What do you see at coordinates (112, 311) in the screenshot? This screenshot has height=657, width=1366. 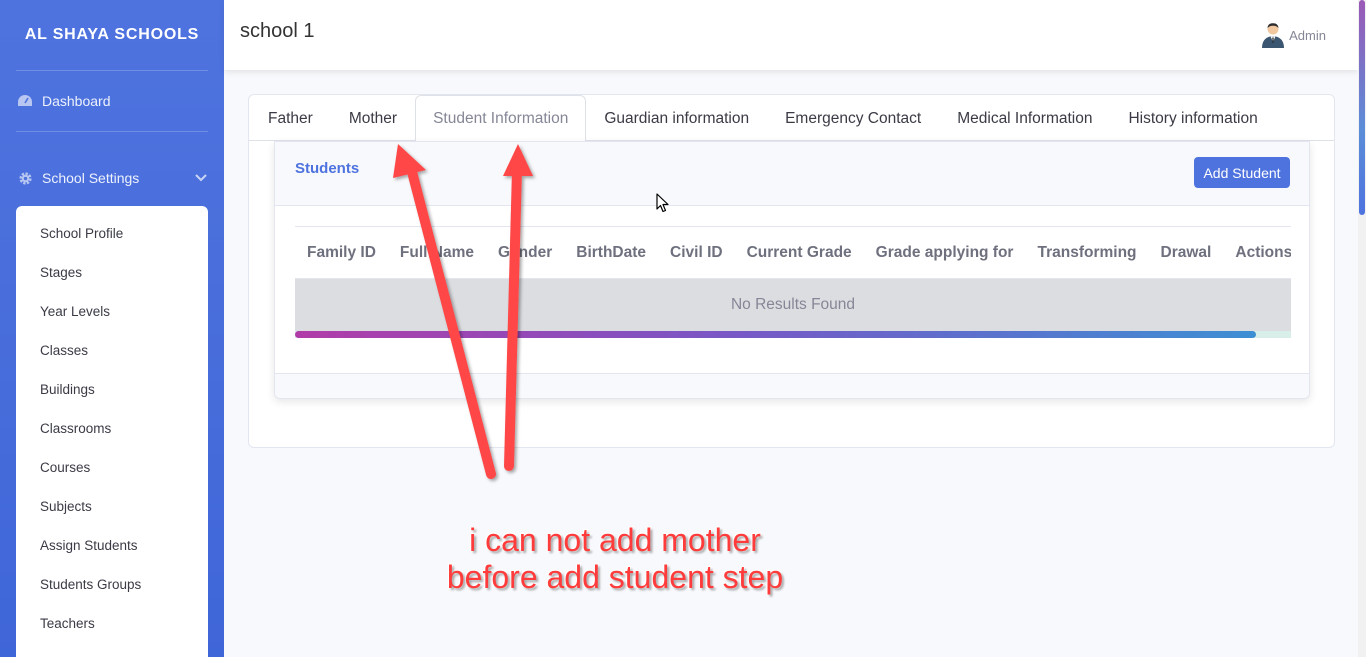 I see `submenu-item-year-levels: Year Levels` at bounding box center [112, 311].